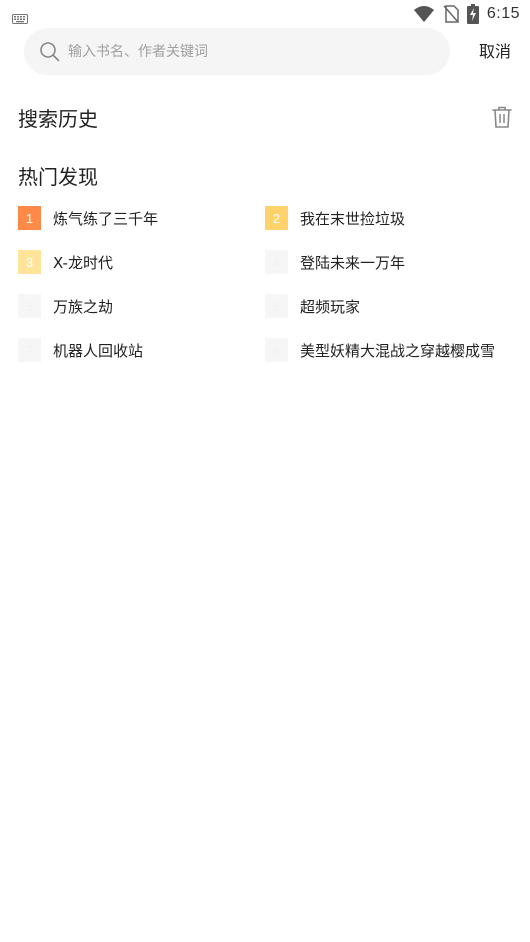 Image resolution: width=530 pixels, height=942 pixels. I want to click on status-right: 6:15, so click(466, 14).